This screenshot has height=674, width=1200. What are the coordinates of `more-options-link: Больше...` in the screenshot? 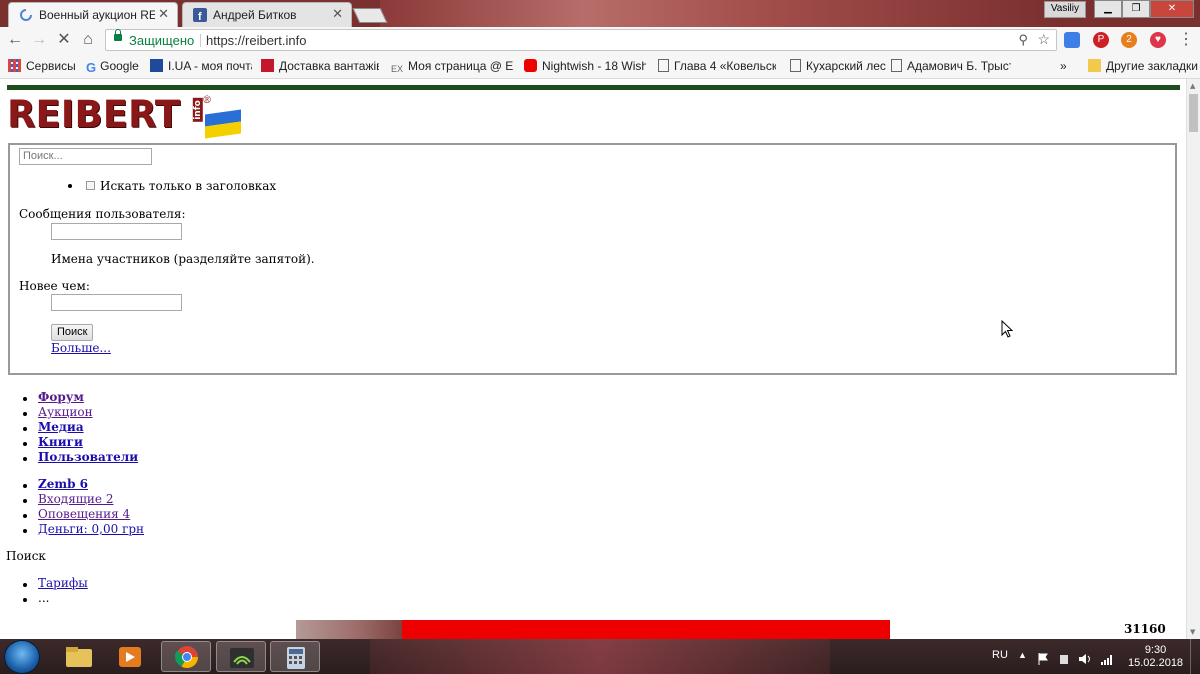 It's located at (81, 348).